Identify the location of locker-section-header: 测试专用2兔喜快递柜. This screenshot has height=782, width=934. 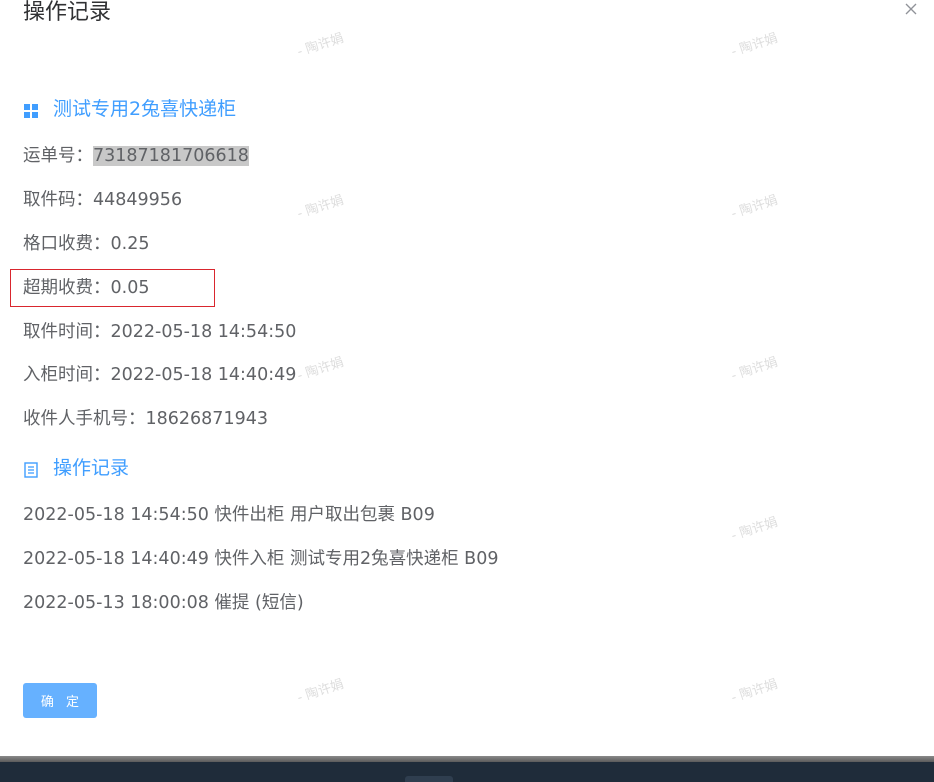
(129, 109).